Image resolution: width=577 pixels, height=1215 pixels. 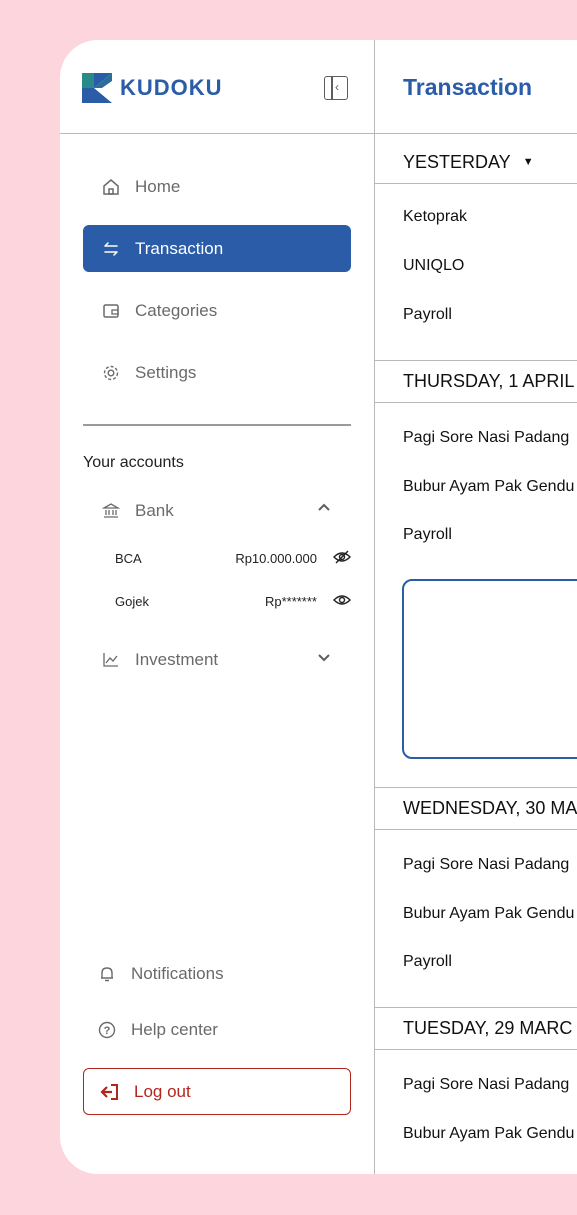 What do you see at coordinates (217, 1091) in the screenshot?
I see `logout-button: Log out` at bounding box center [217, 1091].